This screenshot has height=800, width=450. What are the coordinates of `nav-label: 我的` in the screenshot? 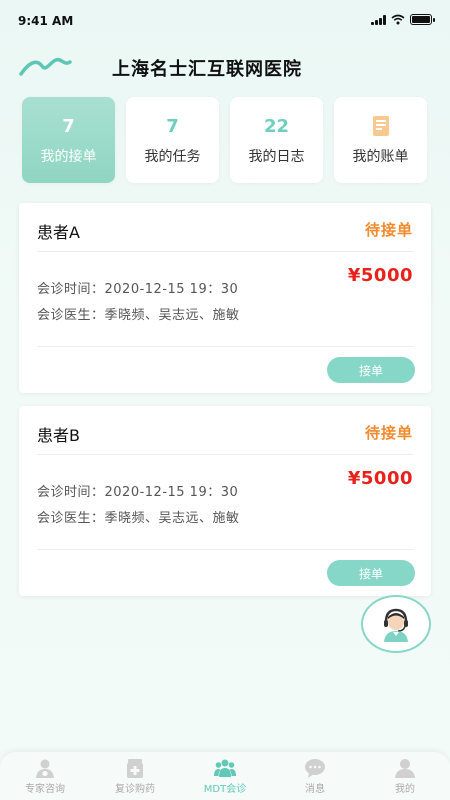 It's located at (405, 789).